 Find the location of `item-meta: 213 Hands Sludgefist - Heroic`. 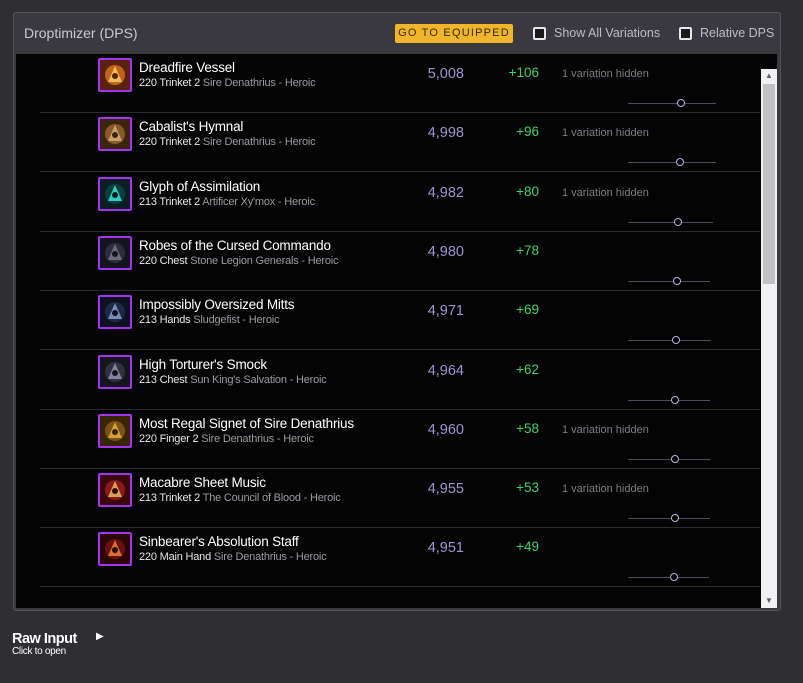

item-meta: 213 Hands Sludgefist - Heroic is located at coordinates (209, 320).